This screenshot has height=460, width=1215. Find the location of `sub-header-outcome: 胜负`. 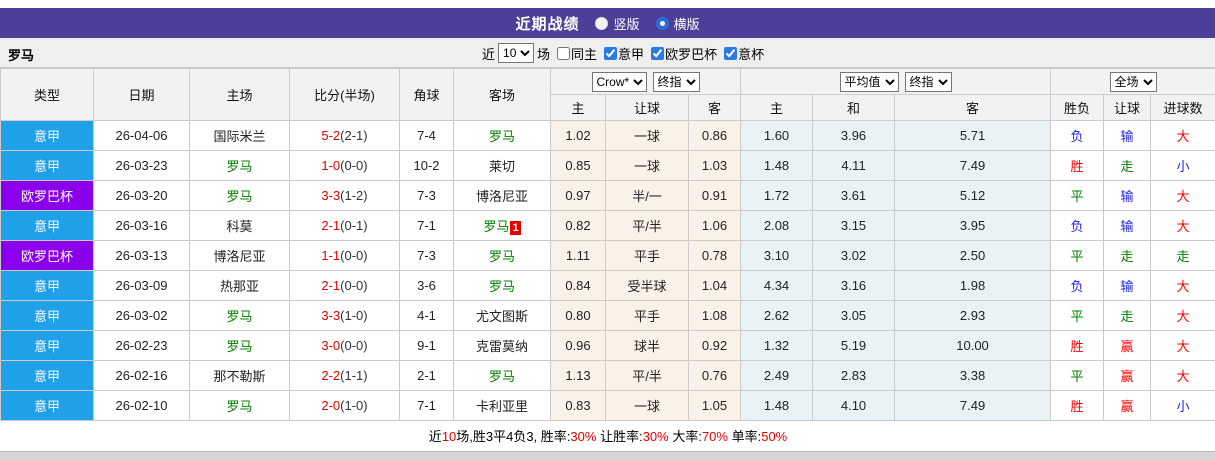

sub-header-outcome: 胜负 is located at coordinates (1077, 107).